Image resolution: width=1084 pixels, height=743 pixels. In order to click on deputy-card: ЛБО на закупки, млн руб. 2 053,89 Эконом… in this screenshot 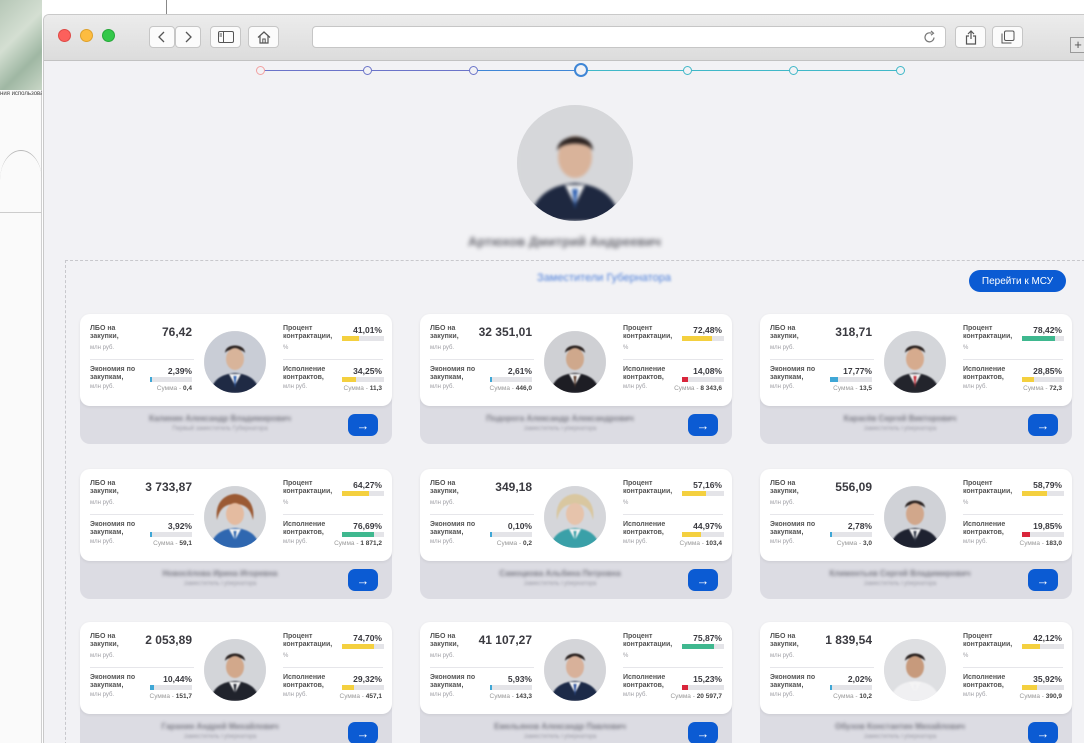, I will do `click(236, 682)`.